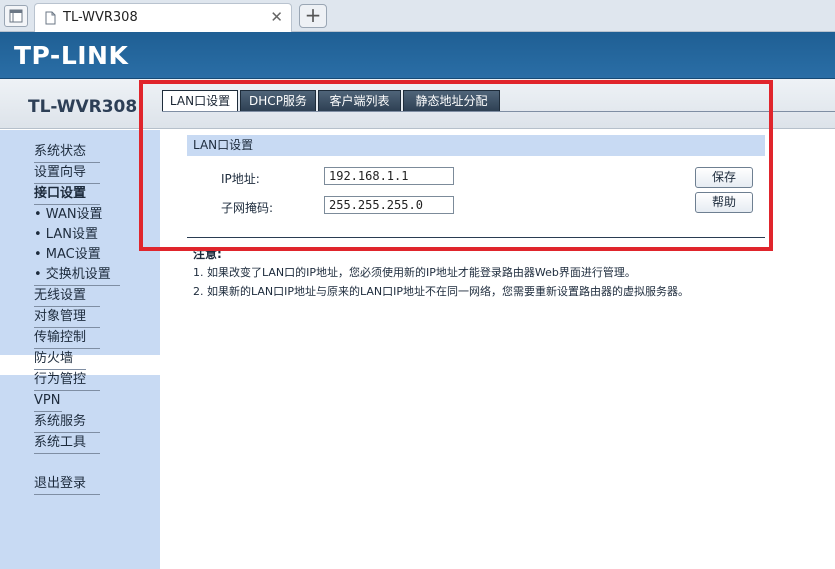 Image resolution: width=835 pixels, height=569 pixels. I want to click on sidebar-item-wan: • WAN设置, so click(77, 216).